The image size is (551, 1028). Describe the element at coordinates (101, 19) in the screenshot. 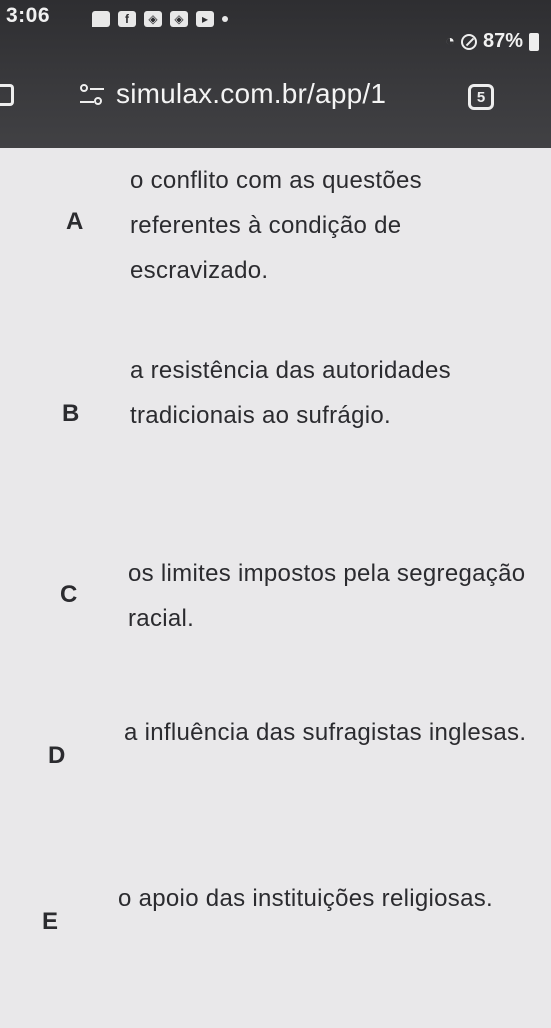

I see `chat-icon` at that location.